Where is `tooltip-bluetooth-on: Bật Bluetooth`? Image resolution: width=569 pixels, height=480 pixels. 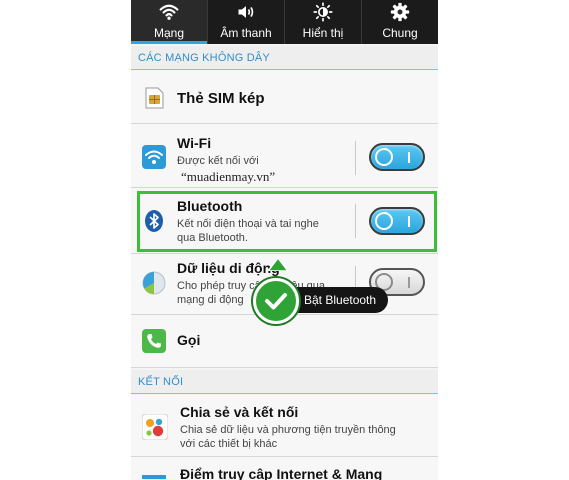
tooltip-bluetooth-on: Bật Bluetooth is located at coordinates (341, 300).